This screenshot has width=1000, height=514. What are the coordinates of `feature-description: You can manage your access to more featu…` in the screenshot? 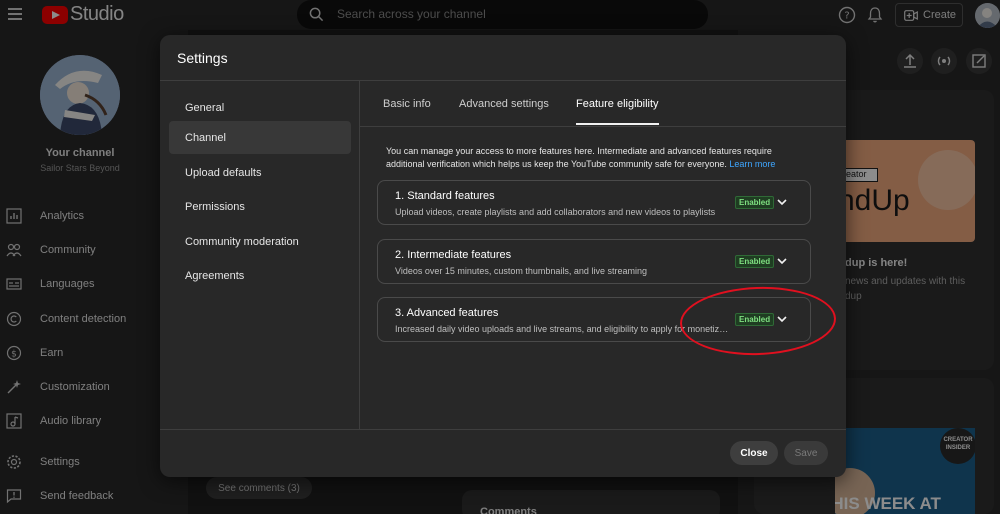 It's located at (591, 158).